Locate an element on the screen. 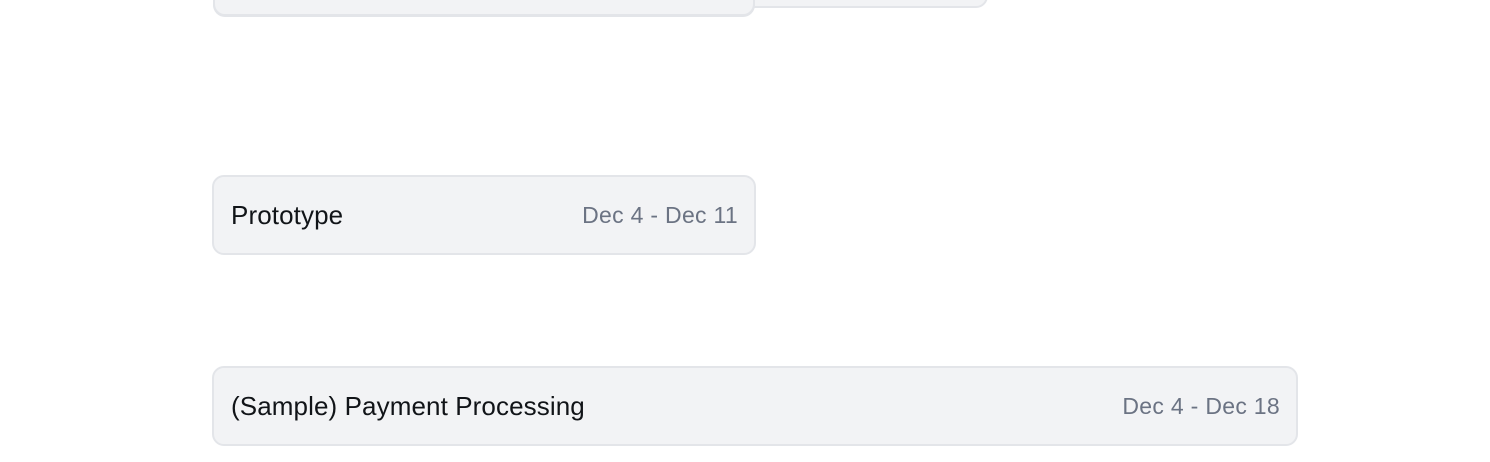 The width and height of the screenshot is (1490, 462). task-date-range: Dec 4 - Dec 18 is located at coordinates (1201, 405).